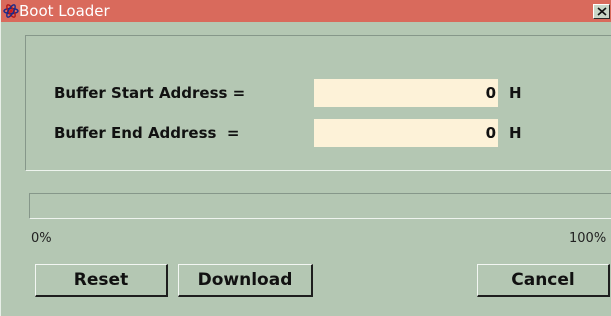 This screenshot has height=316, width=611. What do you see at coordinates (515, 93) in the screenshot?
I see `start-address-unit: H` at bounding box center [515, 93].